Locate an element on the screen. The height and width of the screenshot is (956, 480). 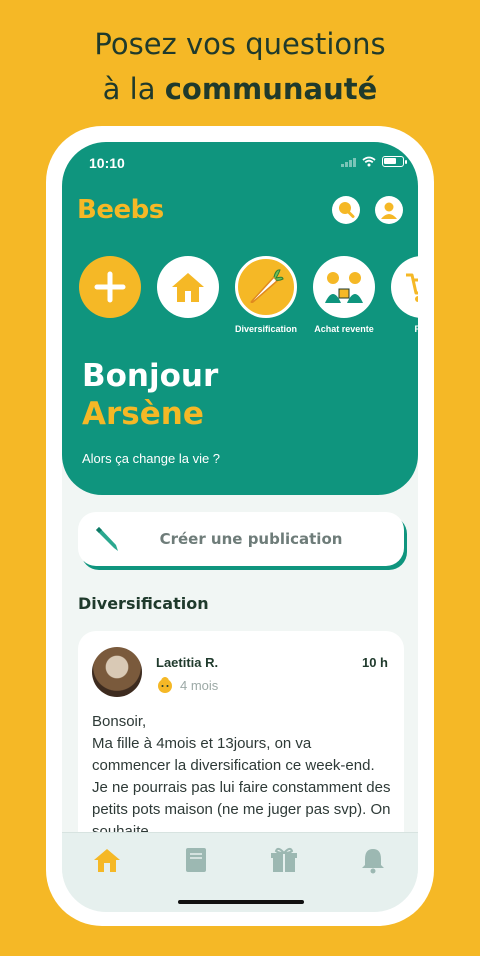
category-diversification: Diversification is located at coordinates (266, 295).